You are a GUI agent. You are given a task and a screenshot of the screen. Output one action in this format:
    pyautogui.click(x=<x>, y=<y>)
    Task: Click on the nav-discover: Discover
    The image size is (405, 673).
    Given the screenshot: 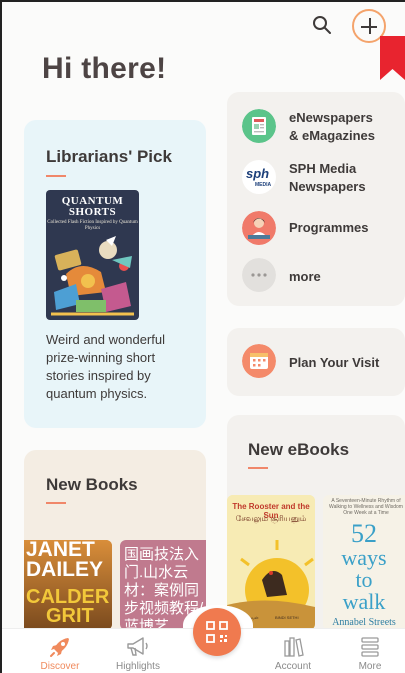 What is the action you would take?
    pyautogui.click(x=60, y=651)
    